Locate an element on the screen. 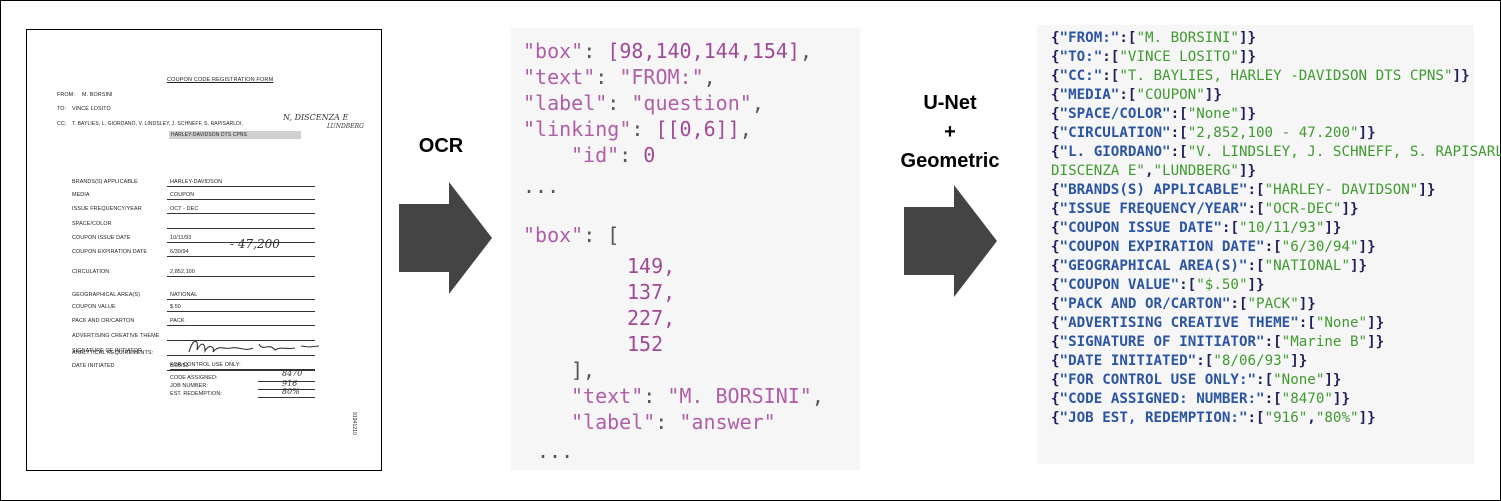 This screenshot has width=1501, height=501. ocr-text2-key: "text" is located at coordinates (607, 396).